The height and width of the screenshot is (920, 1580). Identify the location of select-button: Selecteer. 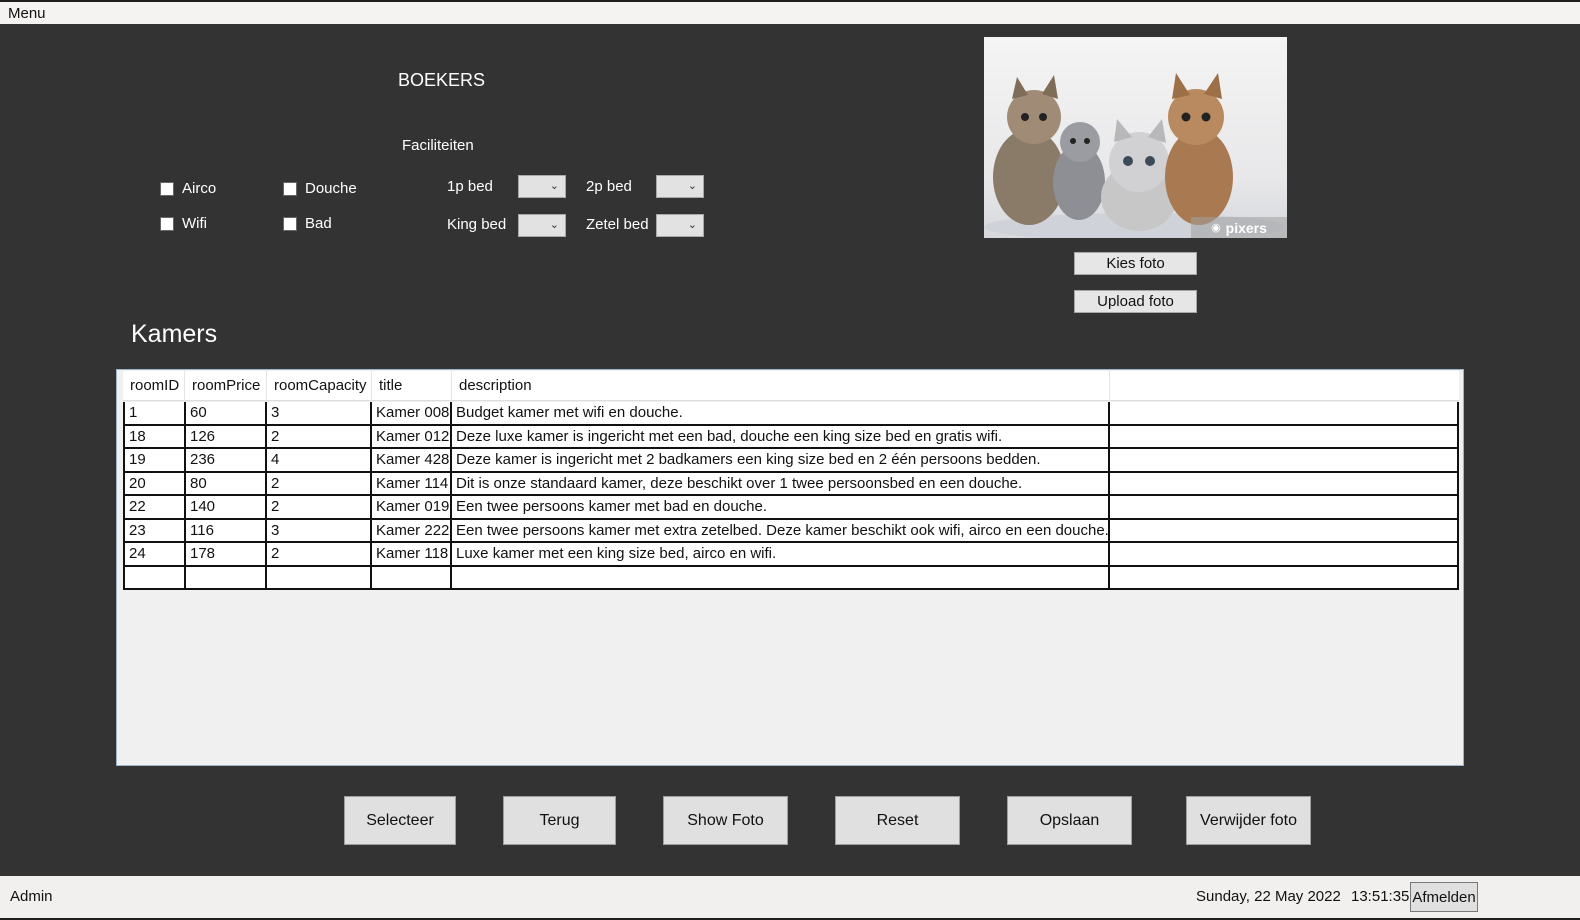
(400, 820).